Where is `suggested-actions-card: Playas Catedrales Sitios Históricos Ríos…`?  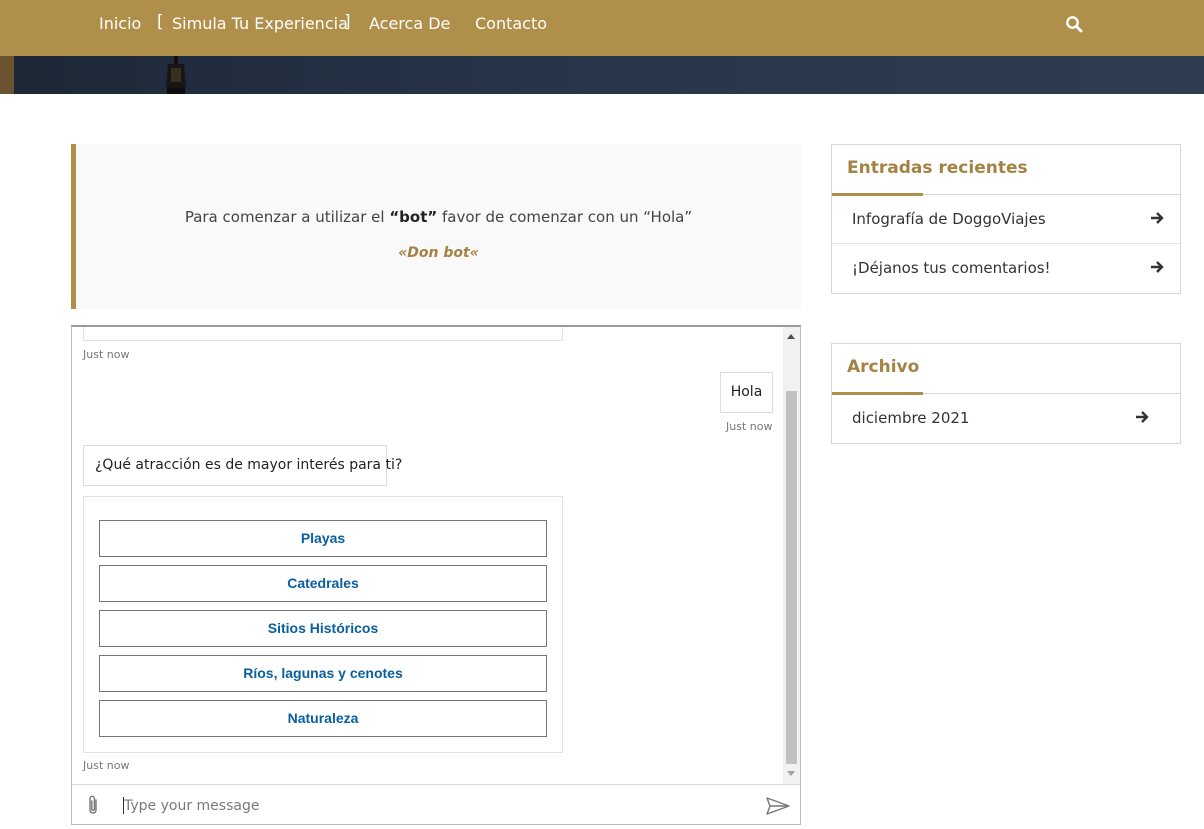 suggested-actions-card: Playas Catedrales Sitios Históricos Ríos… is located at coordinates (323, 624).